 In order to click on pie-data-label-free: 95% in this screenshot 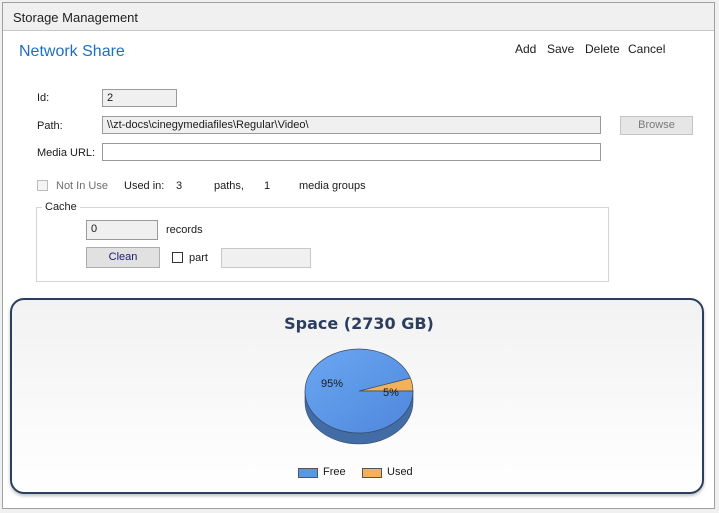, I will do `click(332, 384)`.